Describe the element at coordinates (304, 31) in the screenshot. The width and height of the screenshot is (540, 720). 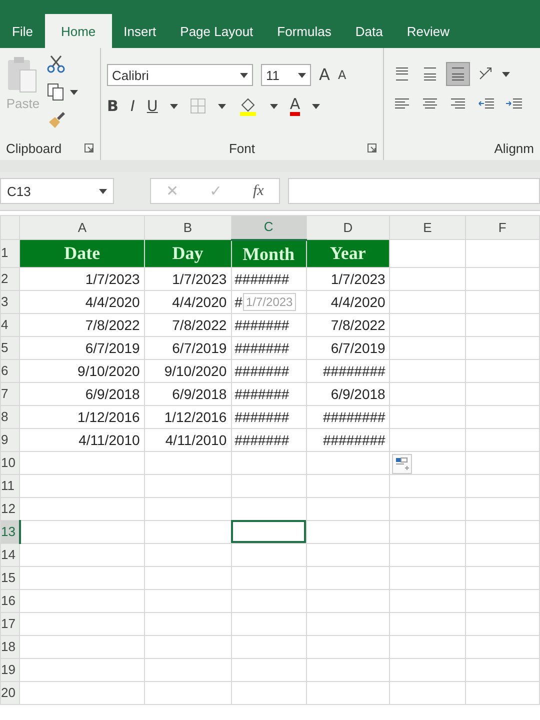
I see `ribbon-tab: Formulas` at that location.